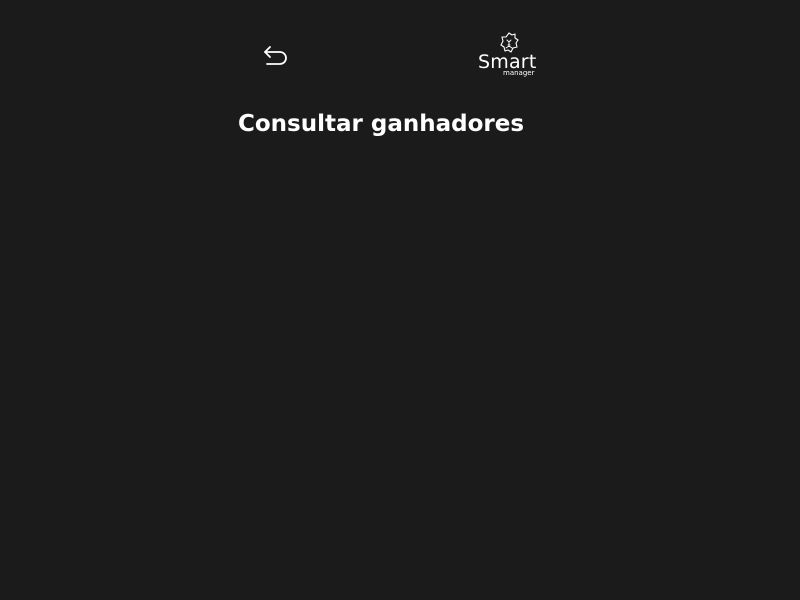 The image size is (800, 600). I want to click on page-title: Consultar ganhadores, so click(381, 124).